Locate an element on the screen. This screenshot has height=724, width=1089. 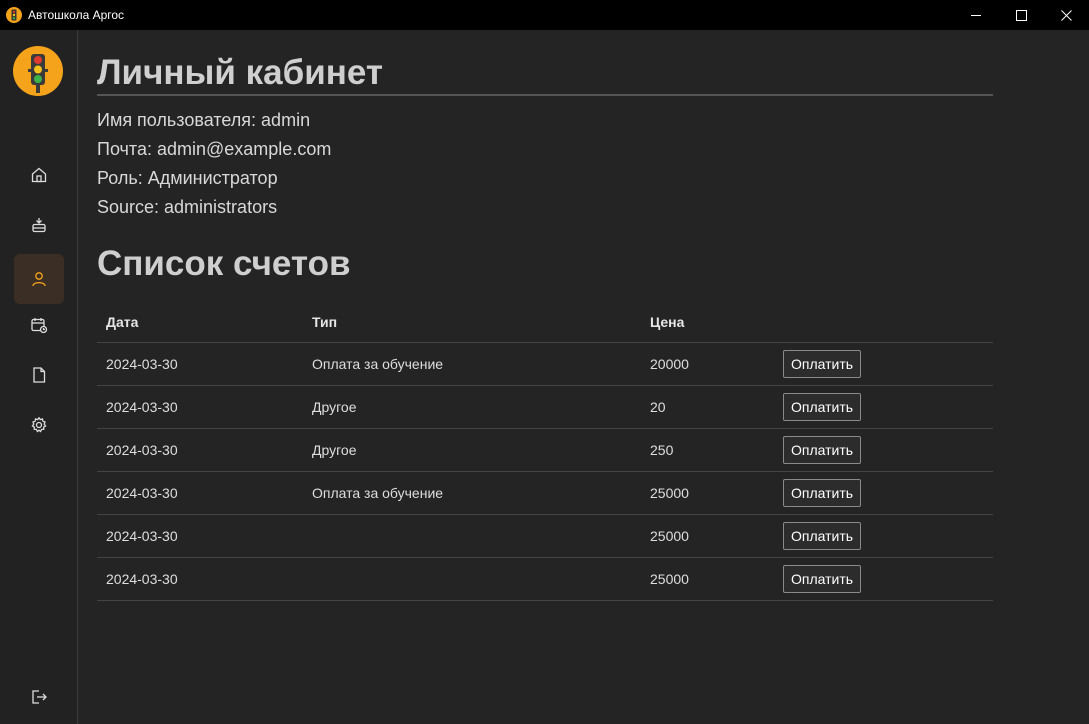
nav-profile is located at coordinates (39, 279).